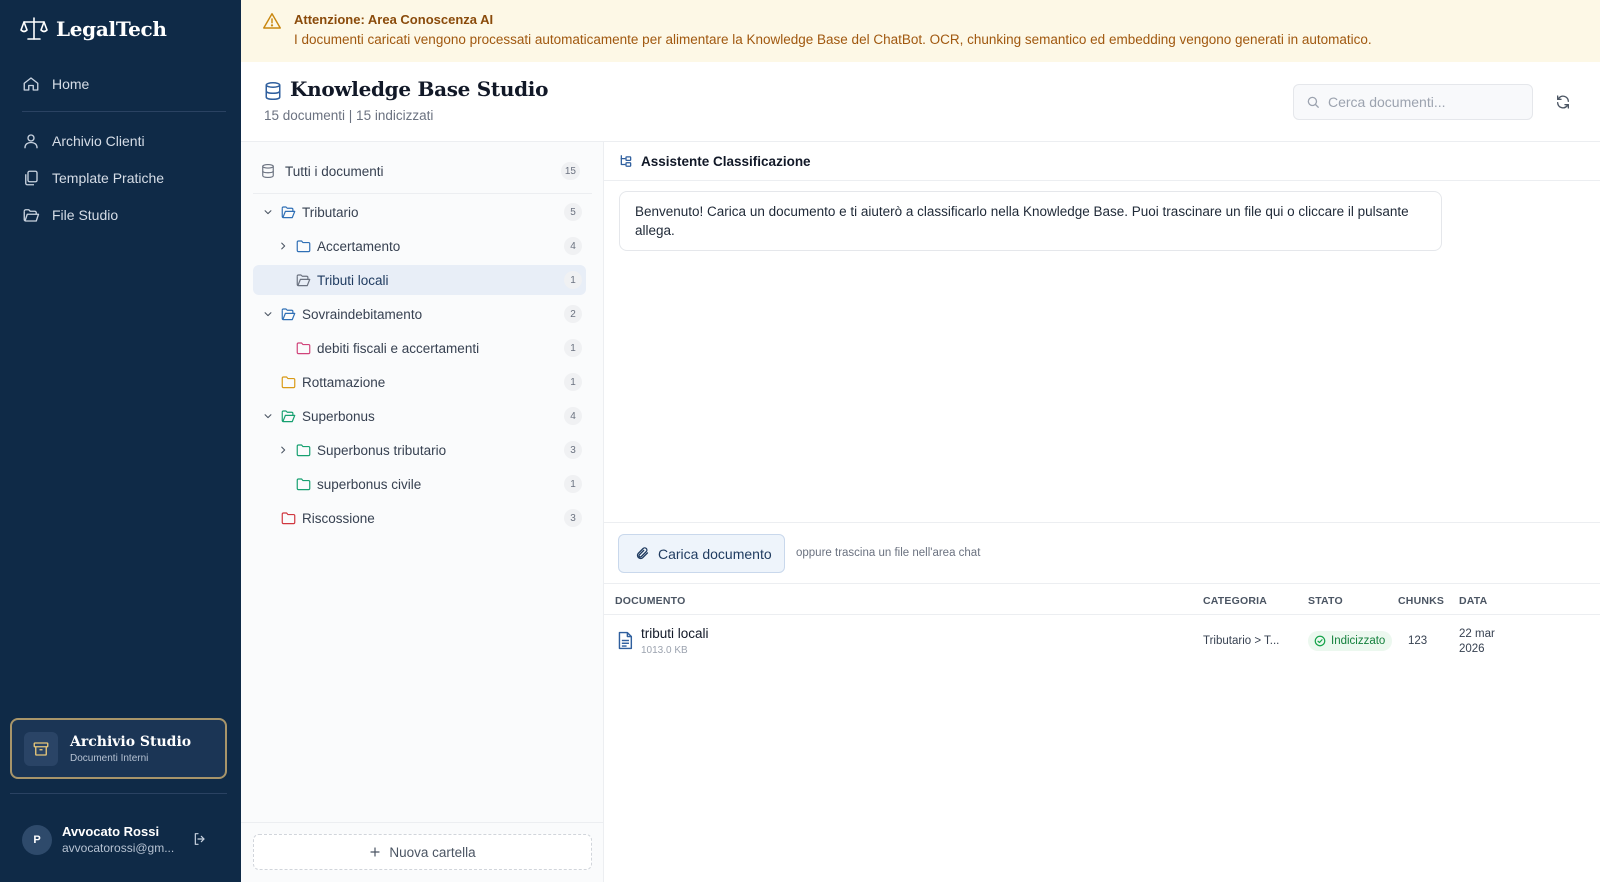 Image resolution: width=1600 pixels, height=882 pixels. I want to click on hierarchy-icon, so click(626, 161).